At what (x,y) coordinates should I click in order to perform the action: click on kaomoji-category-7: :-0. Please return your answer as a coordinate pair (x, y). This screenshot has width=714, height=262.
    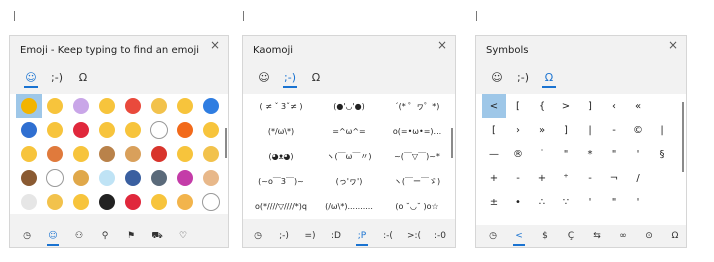
    Looking at the image, I should click on (440, 236).